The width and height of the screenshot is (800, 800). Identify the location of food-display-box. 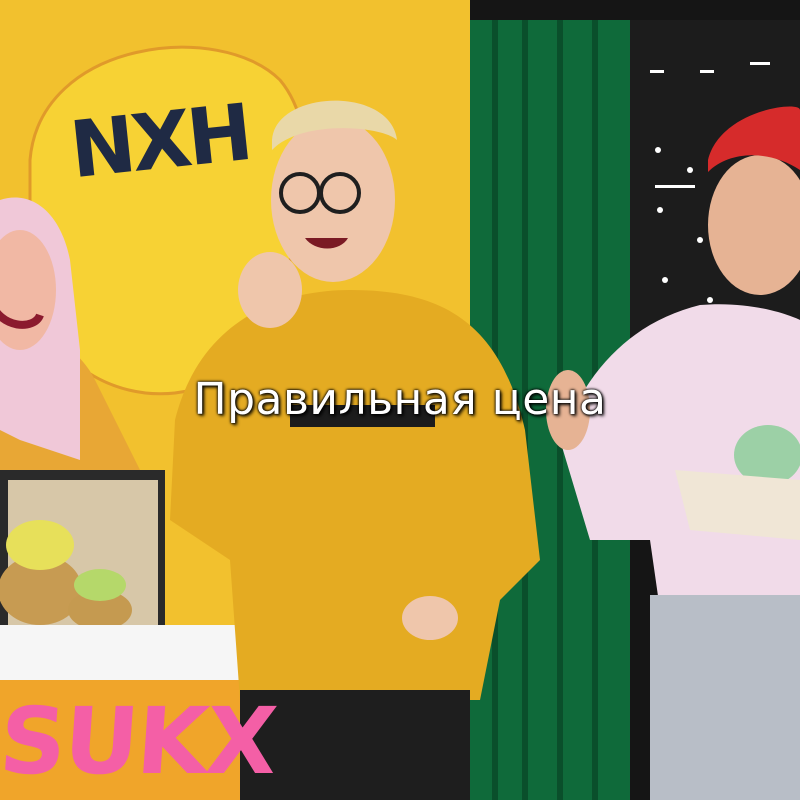
(82, 552).